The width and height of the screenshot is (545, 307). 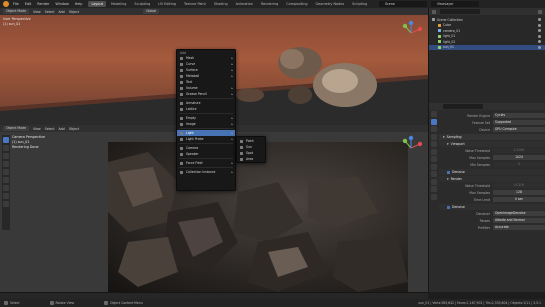 I want to click on output-tab-icon, so click(x=434, y=129).